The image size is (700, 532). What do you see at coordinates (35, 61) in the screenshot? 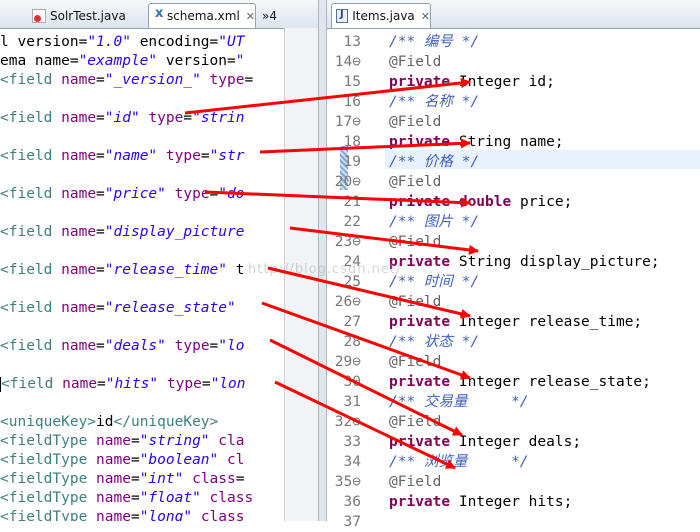
I see `code-token: ema name` at bounding box center [35, 61].